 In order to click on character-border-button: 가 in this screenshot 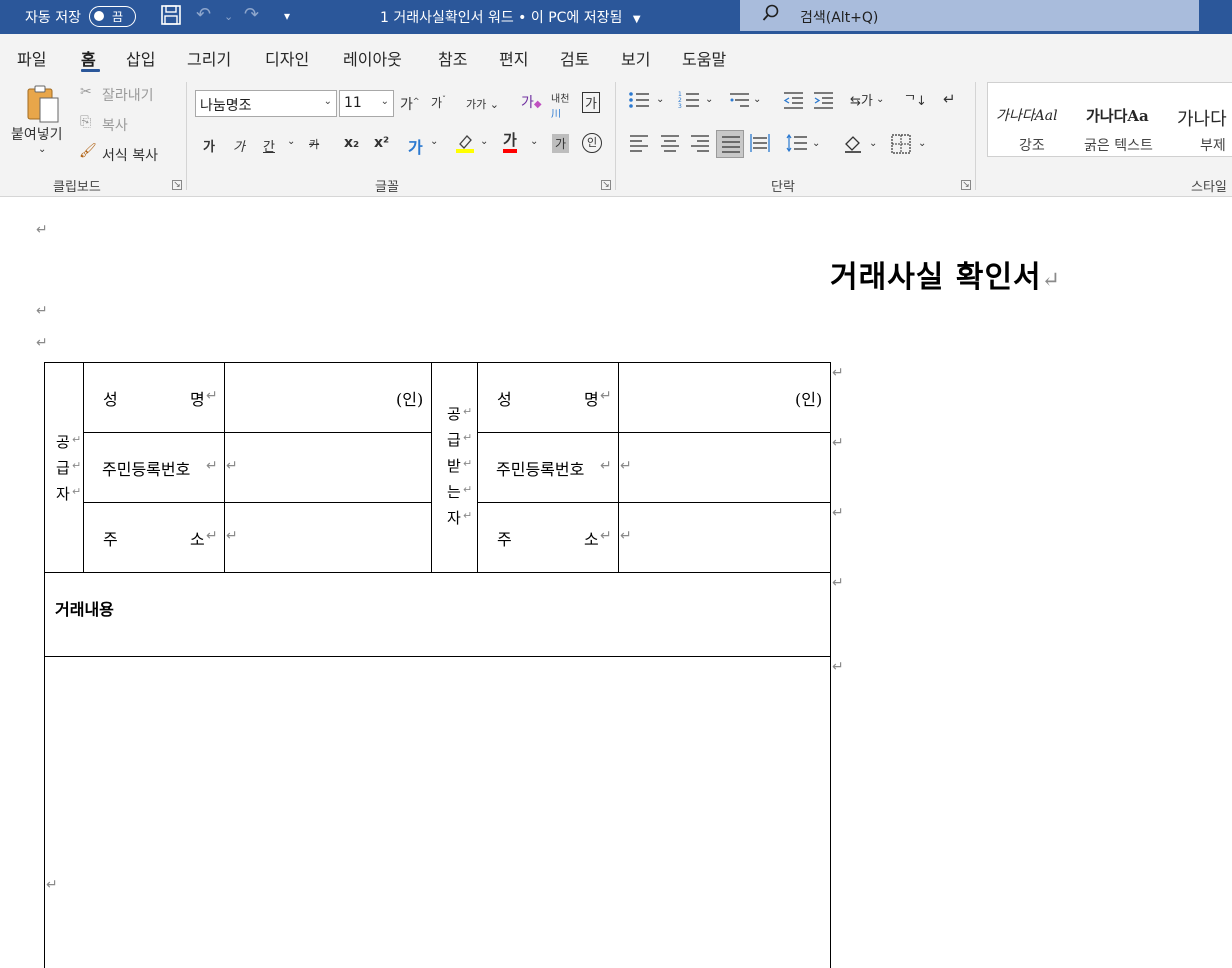, I will do `click(591, 102)`.